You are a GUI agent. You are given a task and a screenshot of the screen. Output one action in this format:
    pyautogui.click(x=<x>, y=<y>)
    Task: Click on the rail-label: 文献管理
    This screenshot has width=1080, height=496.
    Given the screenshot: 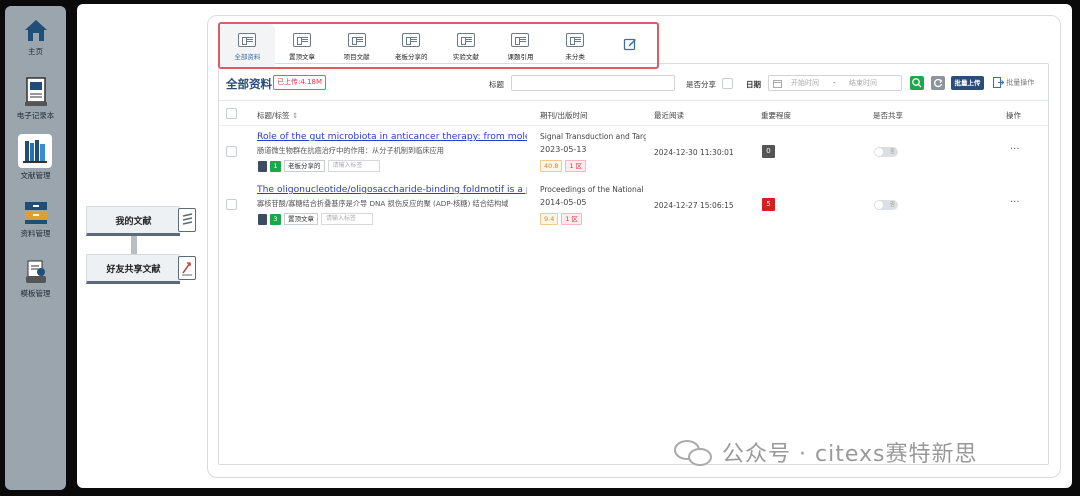 What is the action you would take?
    pyautogui.click(x=35, y=175)
    